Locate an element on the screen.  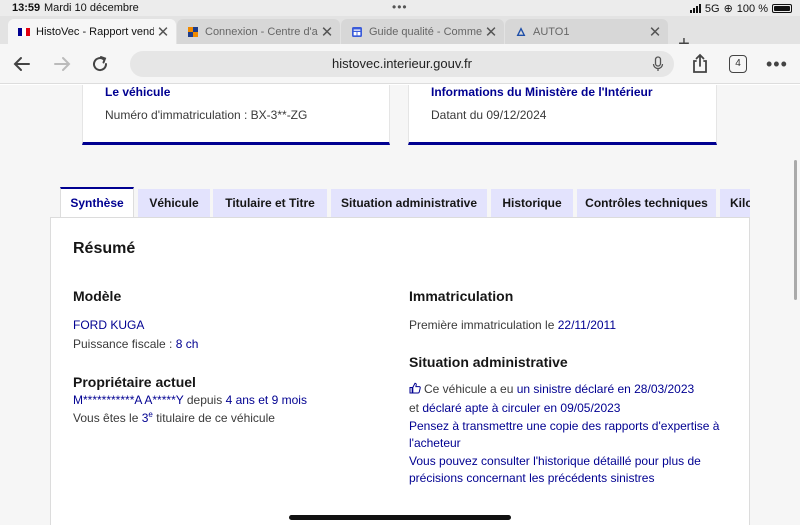
tab-count-button: 4 is located at coordinates (738, 64).